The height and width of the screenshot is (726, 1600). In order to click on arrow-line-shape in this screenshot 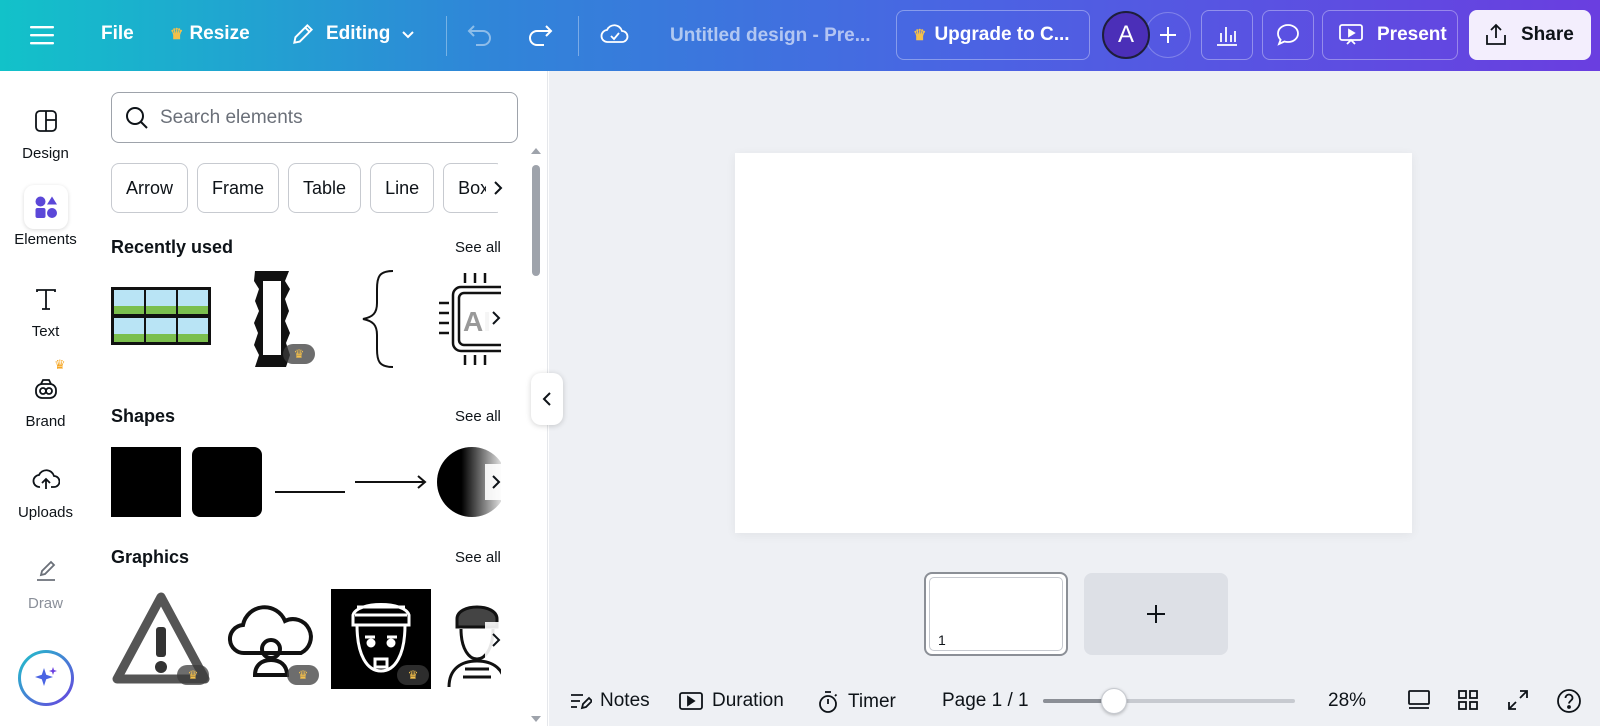, I will do `click(391, 484)`.